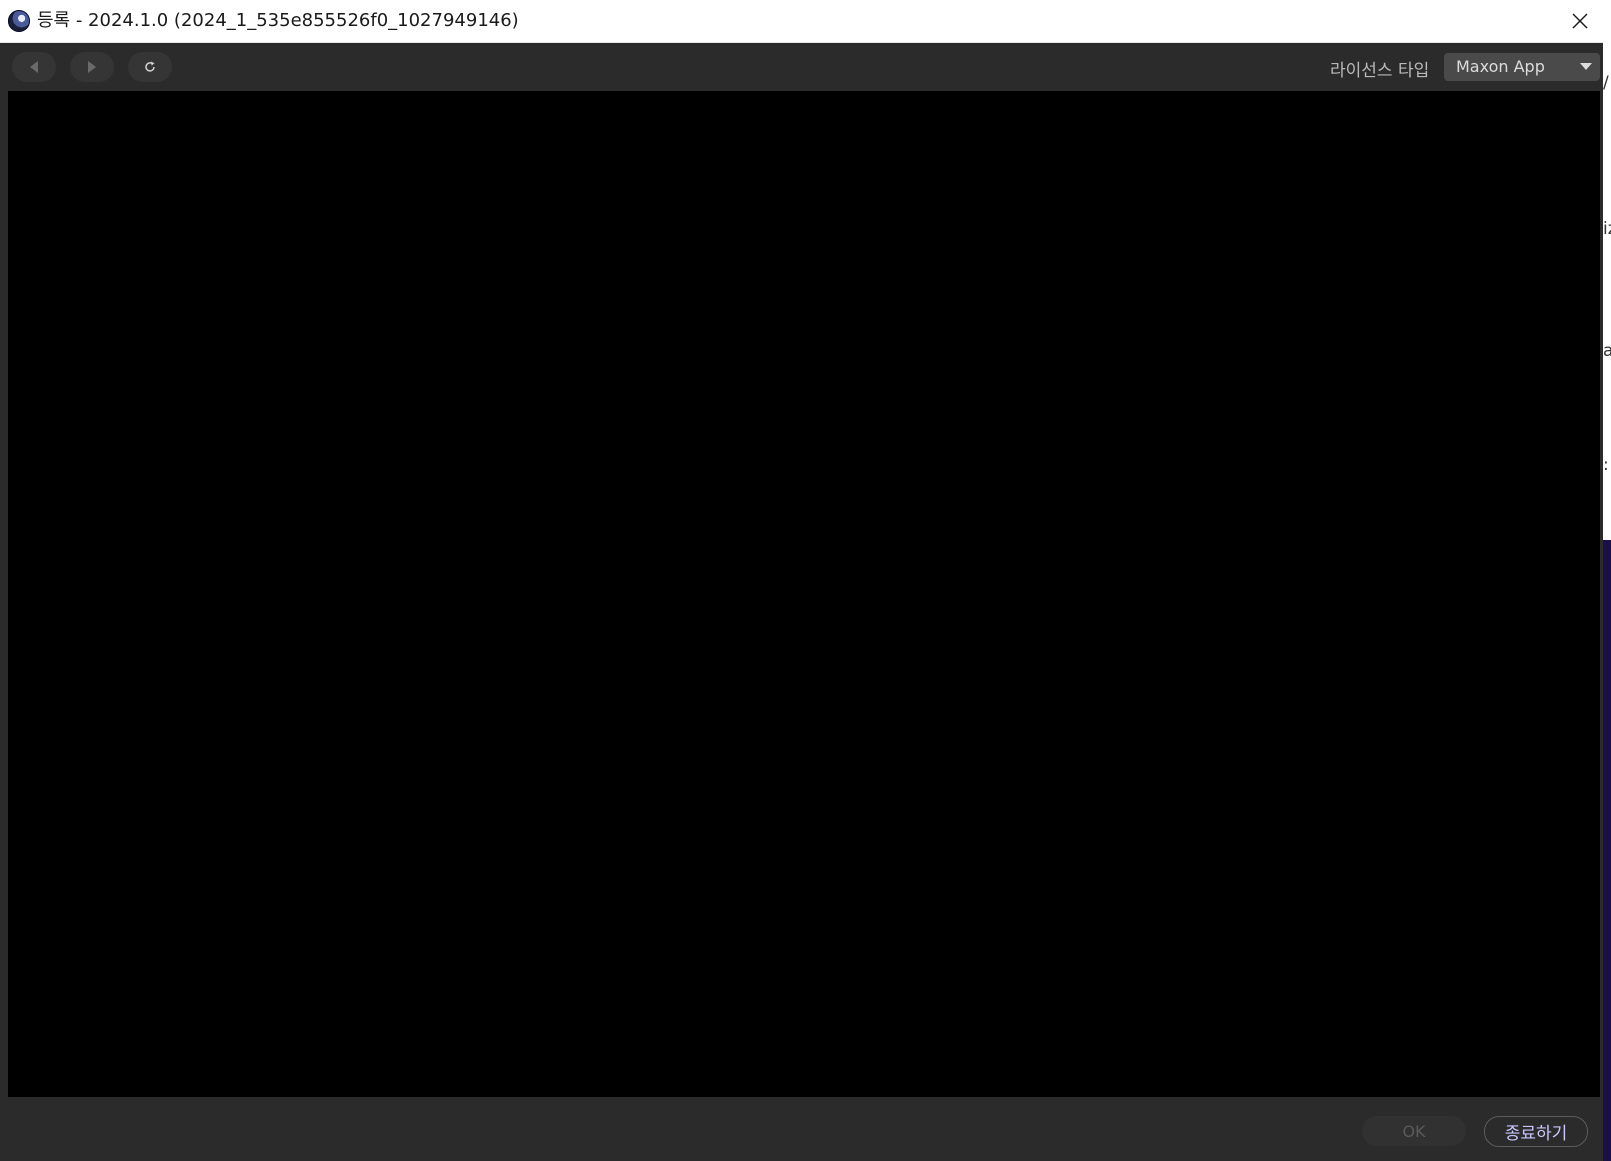 The height and width of the screenshot is (1161, 1611). I want to click on quit-button: 종료하기, so click(1536, 1131).